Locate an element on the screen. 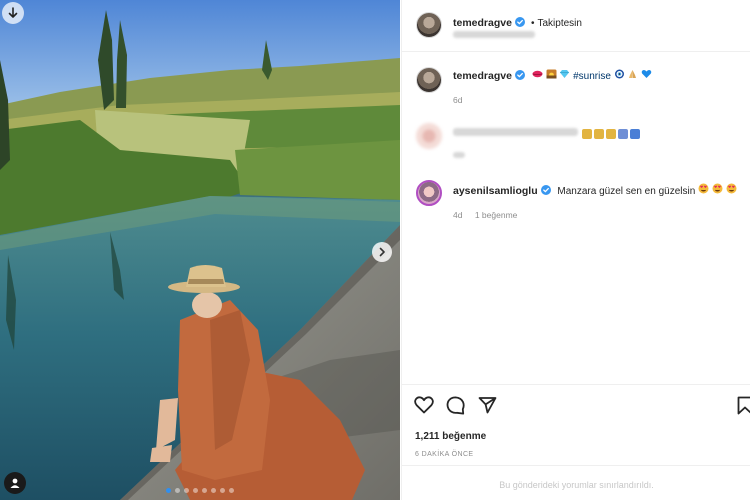 This screenshot has width=750, height=500. tagged-users-button is located at coordinates (15, 483).